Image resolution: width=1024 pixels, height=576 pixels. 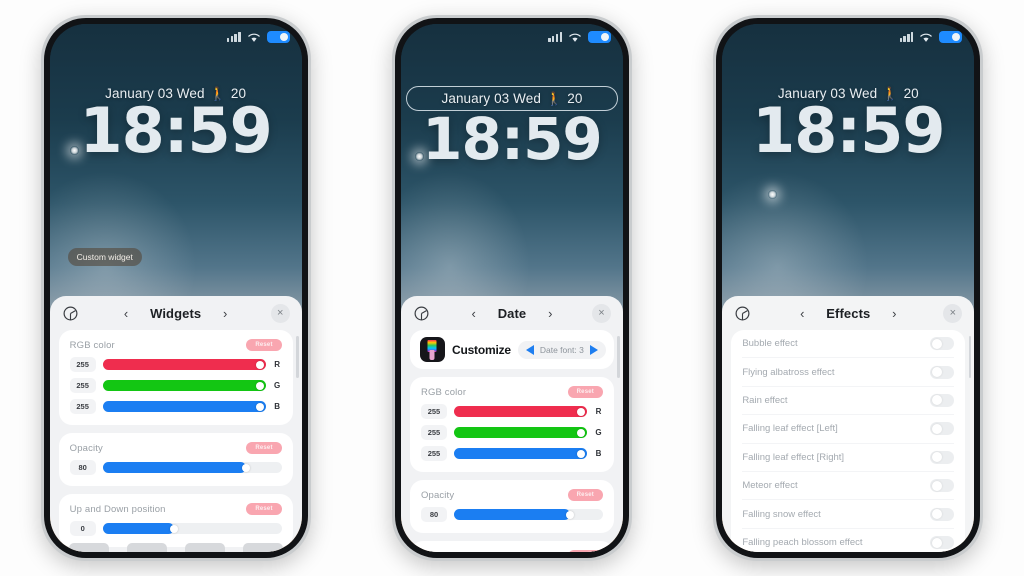 What do you see at coordinates (790, 429) in the screenshot?
I see `effect-label: Falling leaf effect [Left]` at bounding box center [790, 429].